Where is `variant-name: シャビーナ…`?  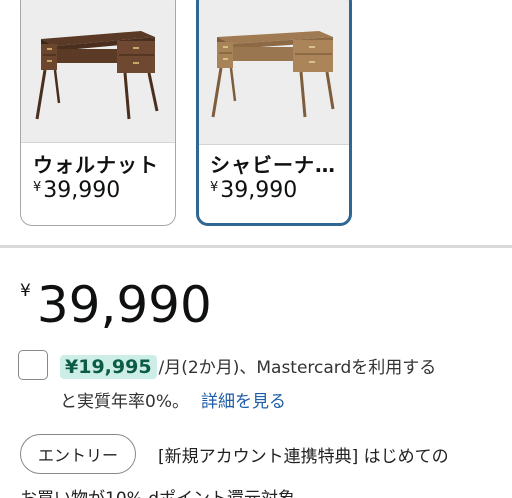 variant-name: シャビーナ… is located at coordinates (273, 165).